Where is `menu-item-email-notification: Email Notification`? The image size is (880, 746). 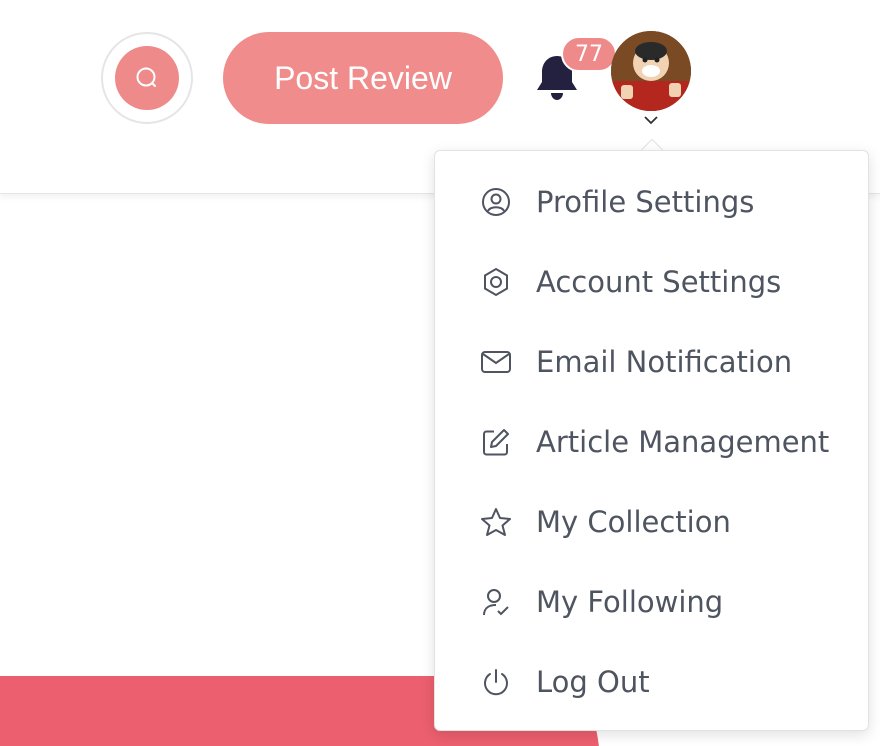
menu-item-email-notification: Email Notification is located at coordinates (651, 362).